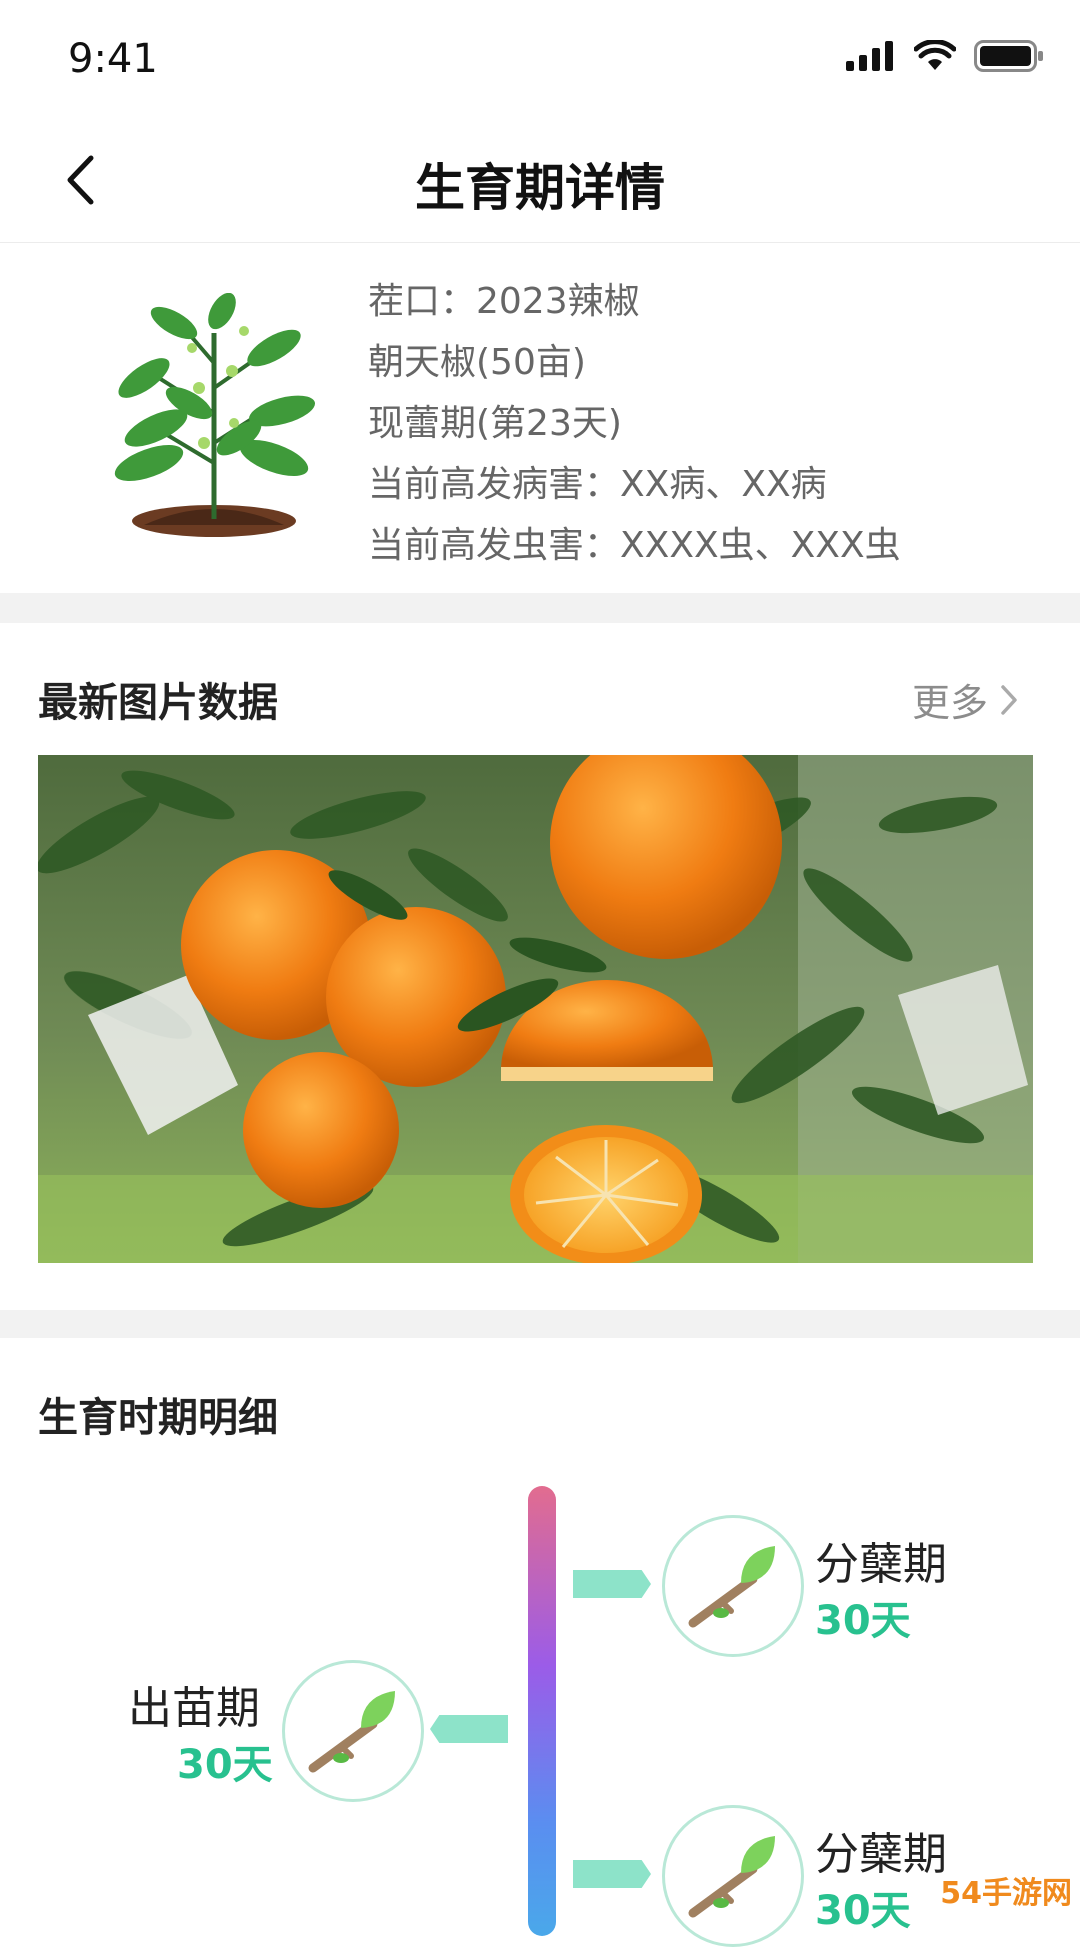 This screenshot has height=1947, width=1080. I want to click on page-title: 生育期详情, so click(540, 188).